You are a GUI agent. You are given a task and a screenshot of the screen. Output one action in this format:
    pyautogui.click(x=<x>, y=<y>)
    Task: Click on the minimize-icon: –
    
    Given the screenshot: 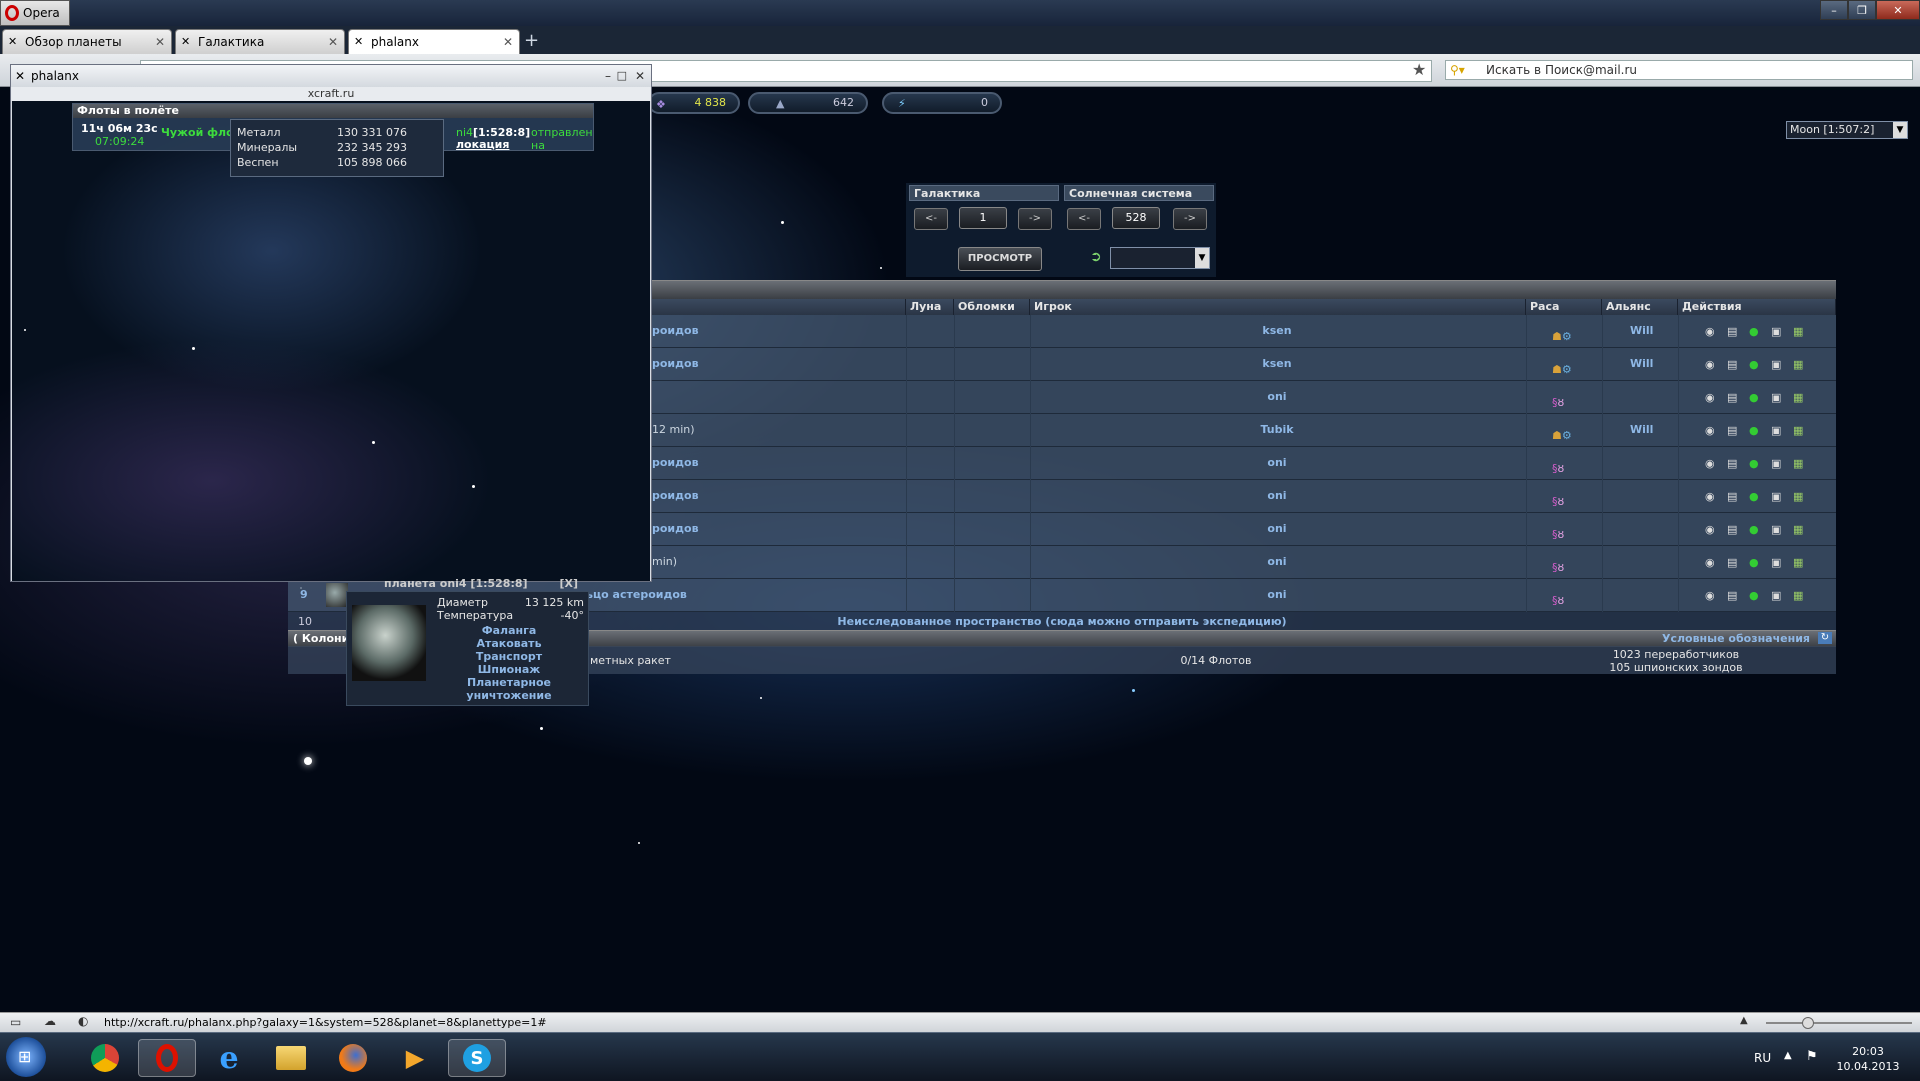 What is the action you would take?
    pyautogui.click(x=608, y=76)
    